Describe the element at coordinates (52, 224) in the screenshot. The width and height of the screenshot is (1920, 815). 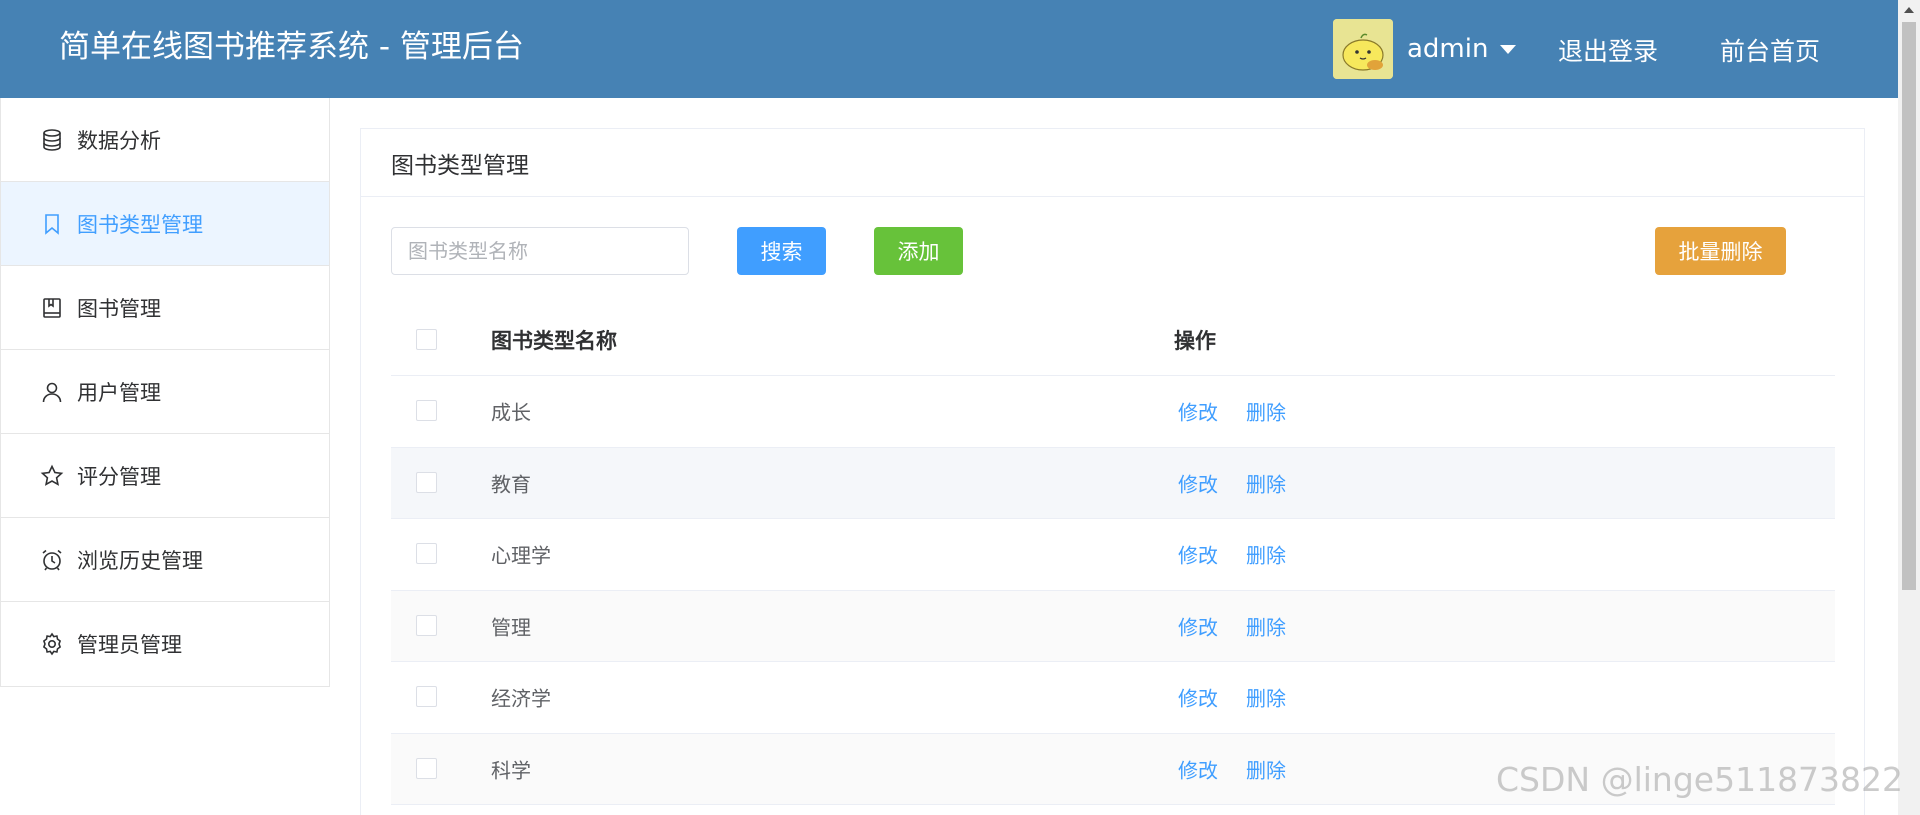
I see `bookmark-icon` at that location.